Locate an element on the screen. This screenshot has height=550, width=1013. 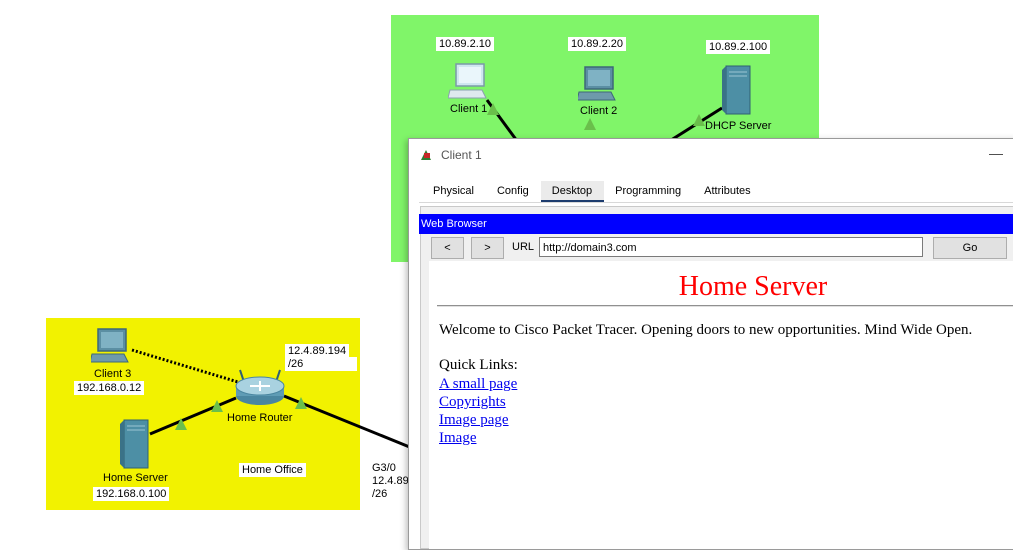
tab-divider is located at coordinates (716, 202).